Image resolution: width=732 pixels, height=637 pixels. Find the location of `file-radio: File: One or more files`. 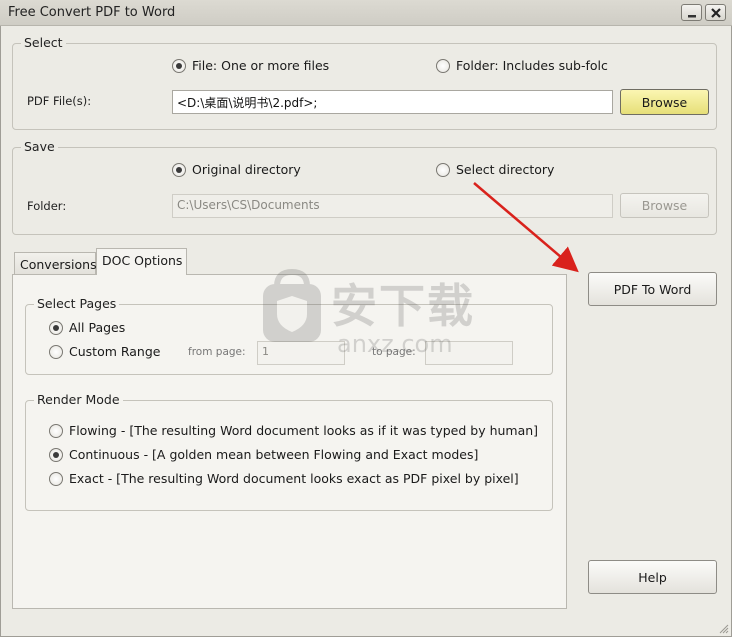

file-radio: File: One or more files is located at coordinates (250, 65).